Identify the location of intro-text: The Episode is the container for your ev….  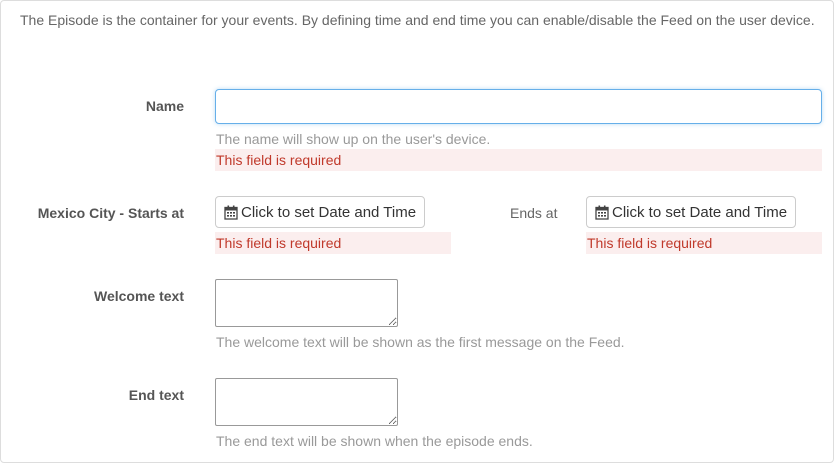
(417, 20).